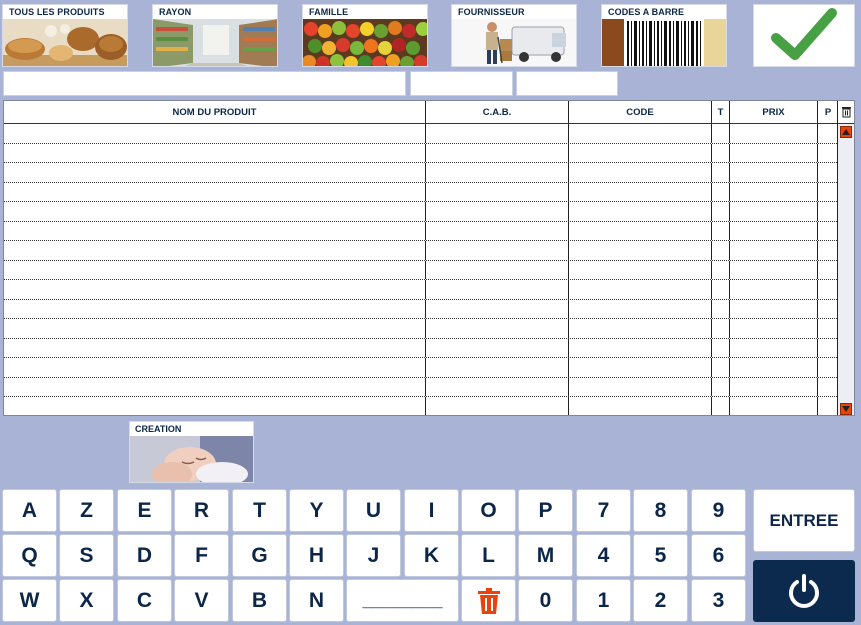 Image resolution: width=861 pixels, height=625 pixels. What do you see at coordinates (144, 600) in the screenshot?
I see `key-c: C` at bounding box center [144, 600].